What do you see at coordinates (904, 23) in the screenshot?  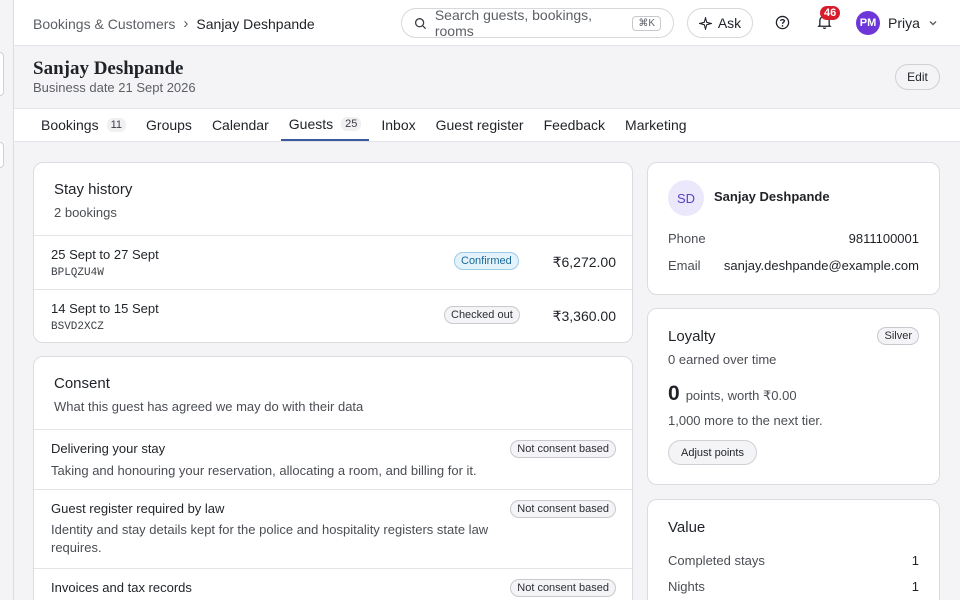 I see `user-name: Priya` at bounding box center [904, 23].